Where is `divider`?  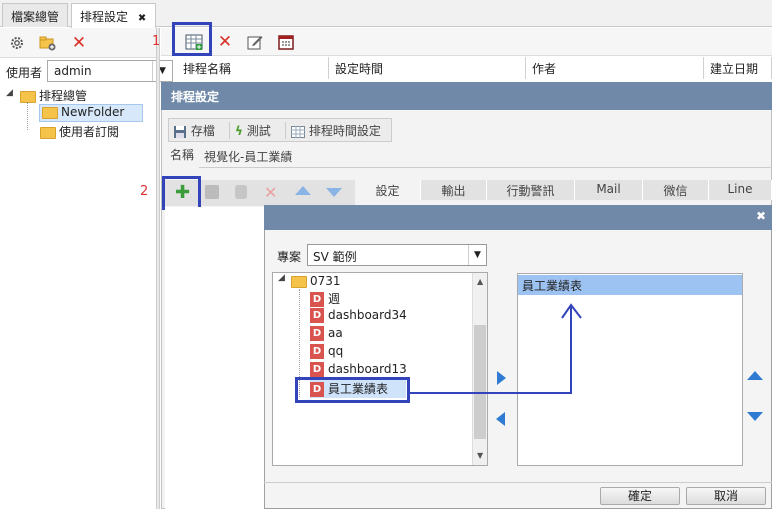
divider is located at coordinates (518, 482).